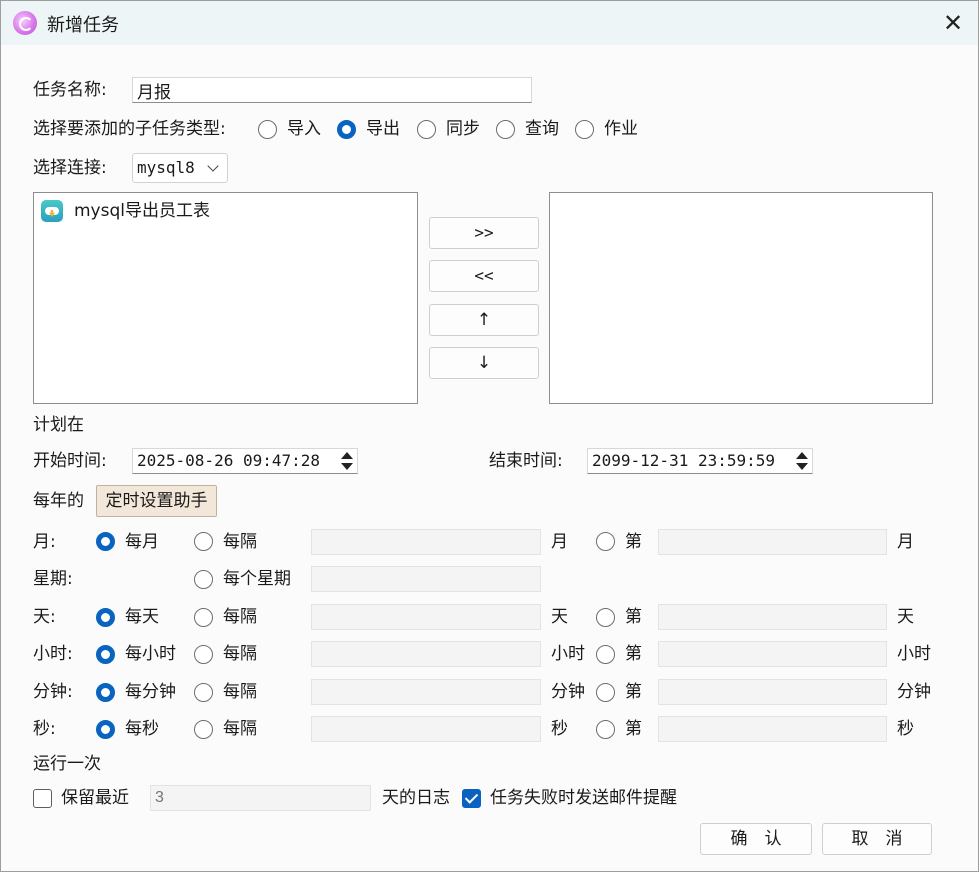 This screenshot has height=872, width=979. Describe the element at coordinates (621, 129) in the screenshot. I see `radio-job-label: 作业` at that location.